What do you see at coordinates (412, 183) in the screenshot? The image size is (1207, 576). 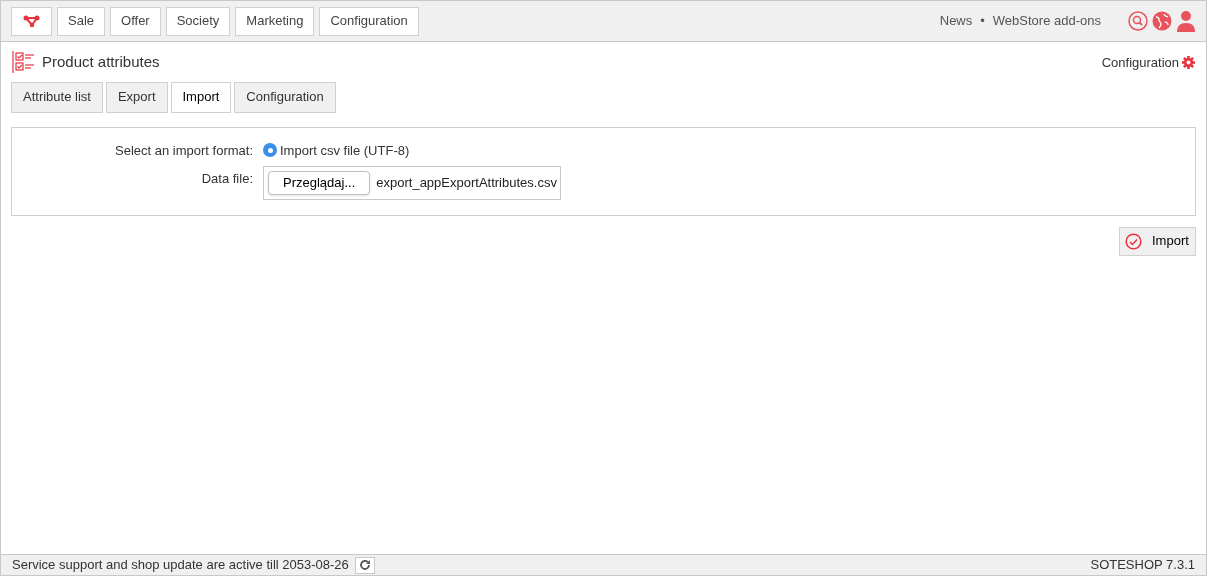 I see `file-input: Przeglądaj... export_appExportAttributes.csv` at bounding box center [412, 183].